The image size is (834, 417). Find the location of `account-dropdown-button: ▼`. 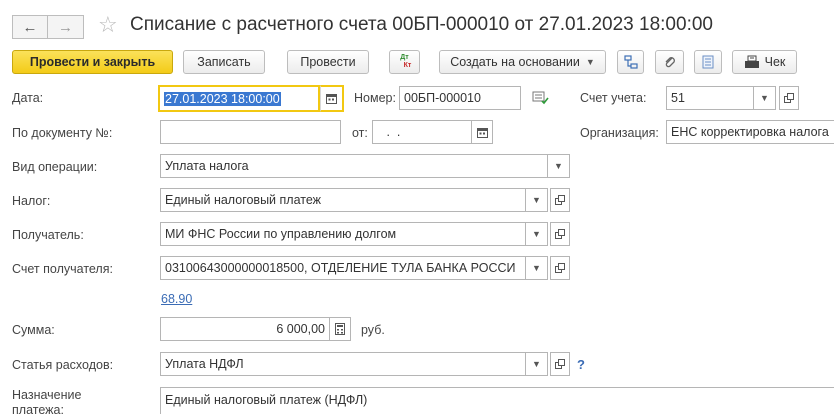

account-dropdown-button: ▼ is located at coordinates (765, 98).